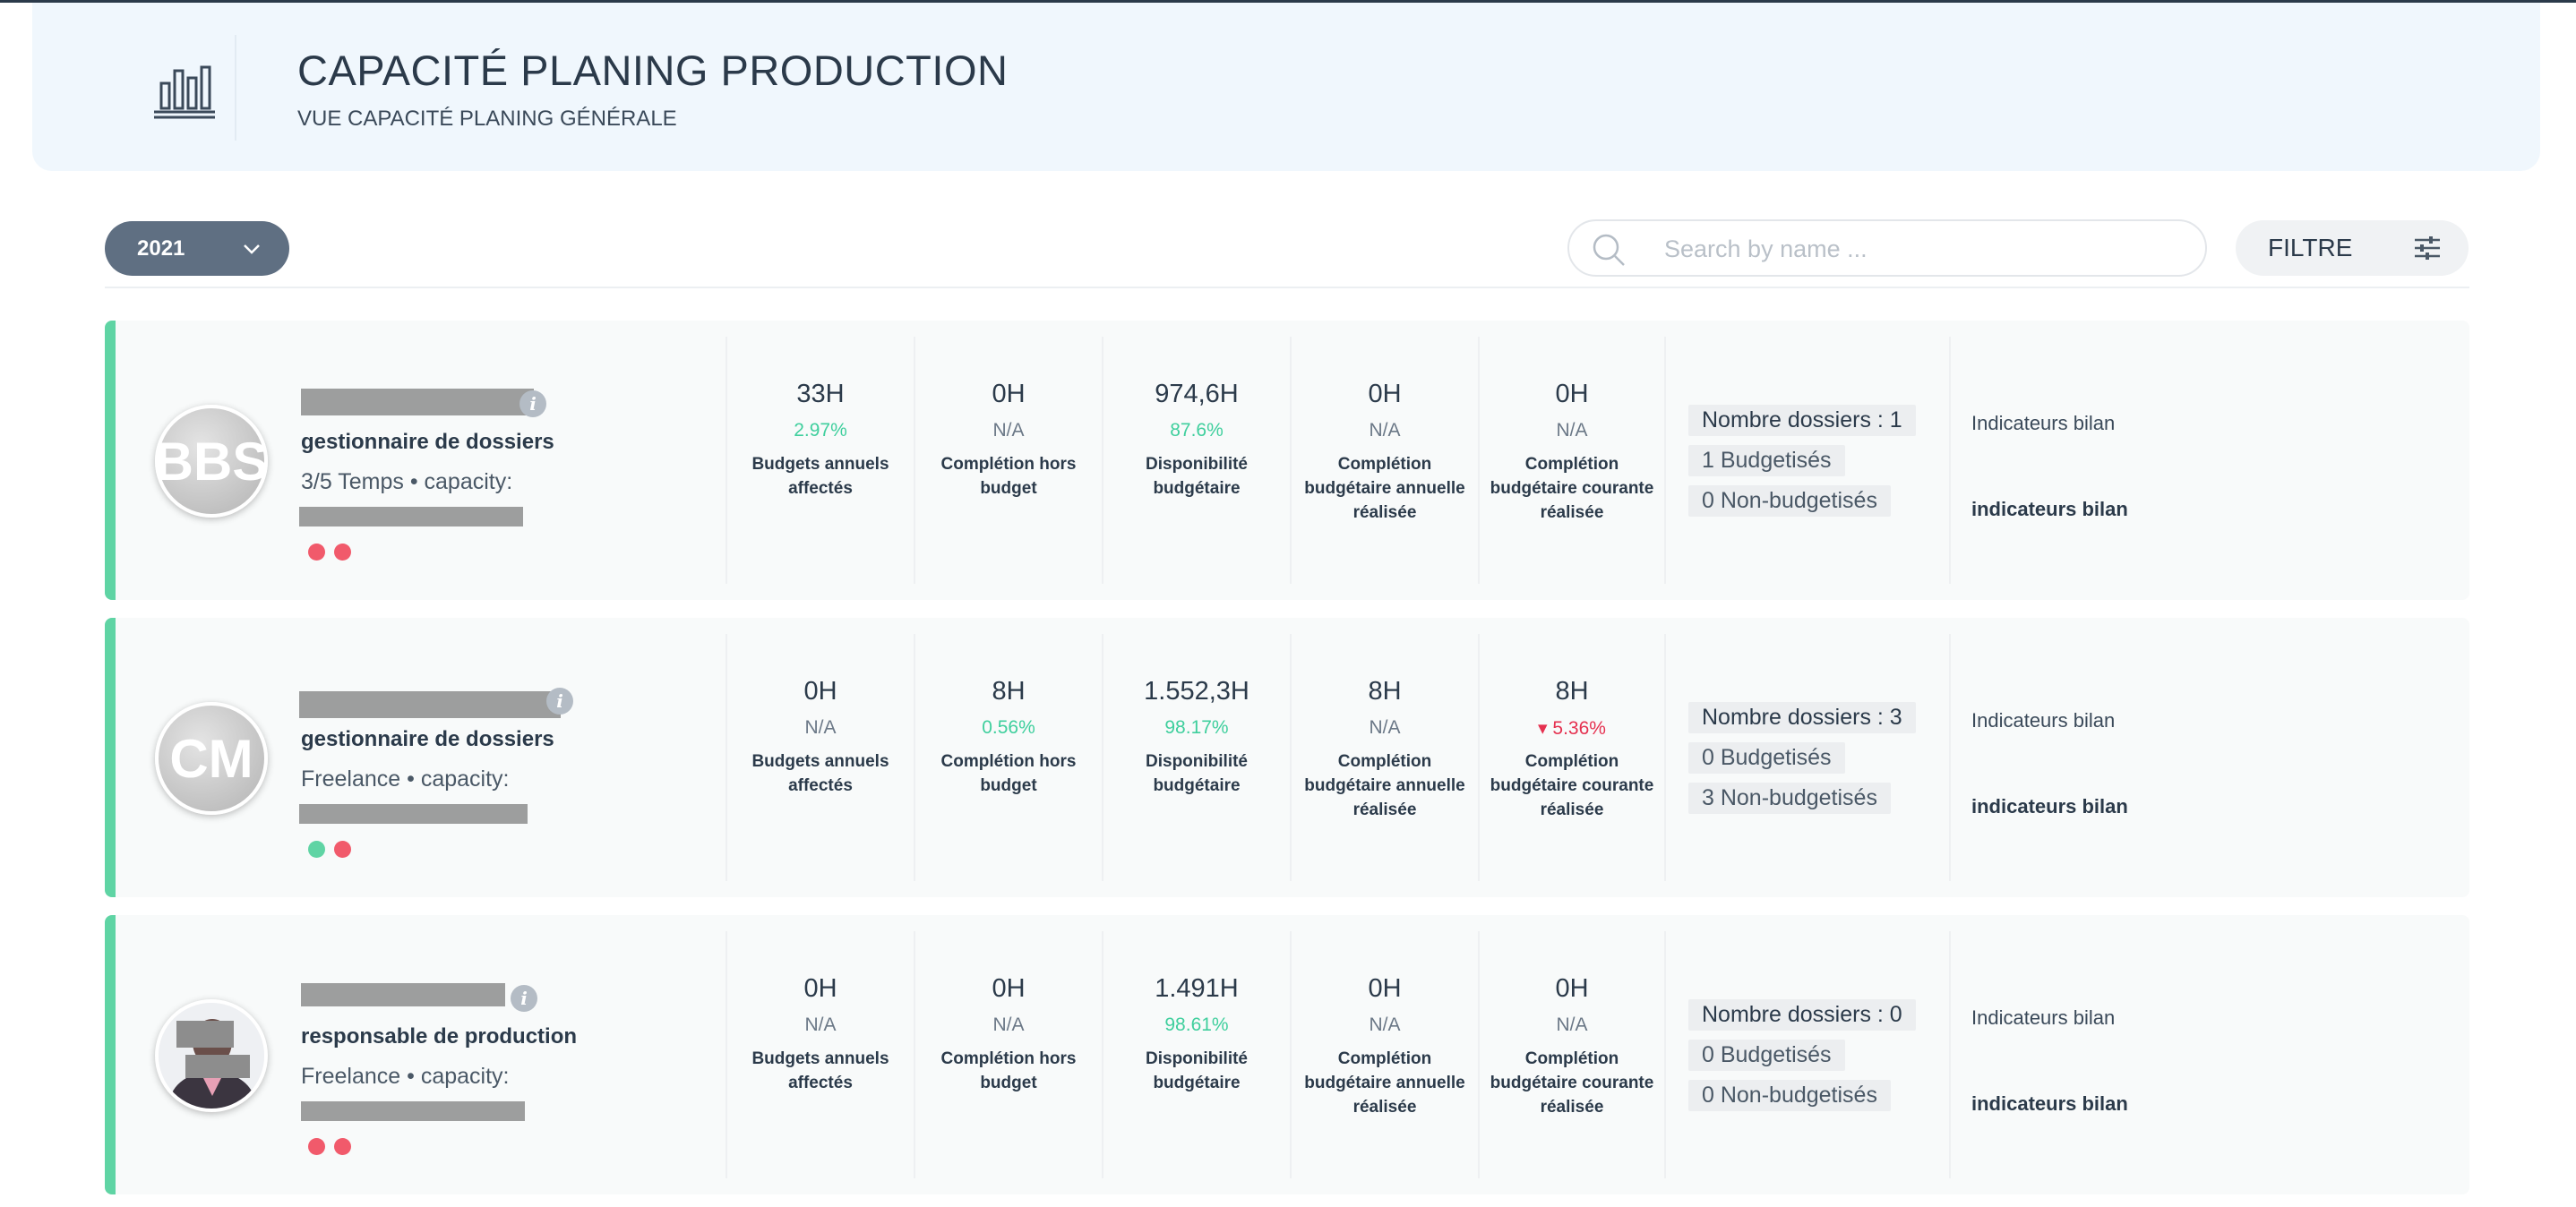 Image resolution: width=2576 pixels, height=1207 pixels. Describe the element at coordinates (252, 249) in the screenshot. I see `chevron-down-icon` at that location.